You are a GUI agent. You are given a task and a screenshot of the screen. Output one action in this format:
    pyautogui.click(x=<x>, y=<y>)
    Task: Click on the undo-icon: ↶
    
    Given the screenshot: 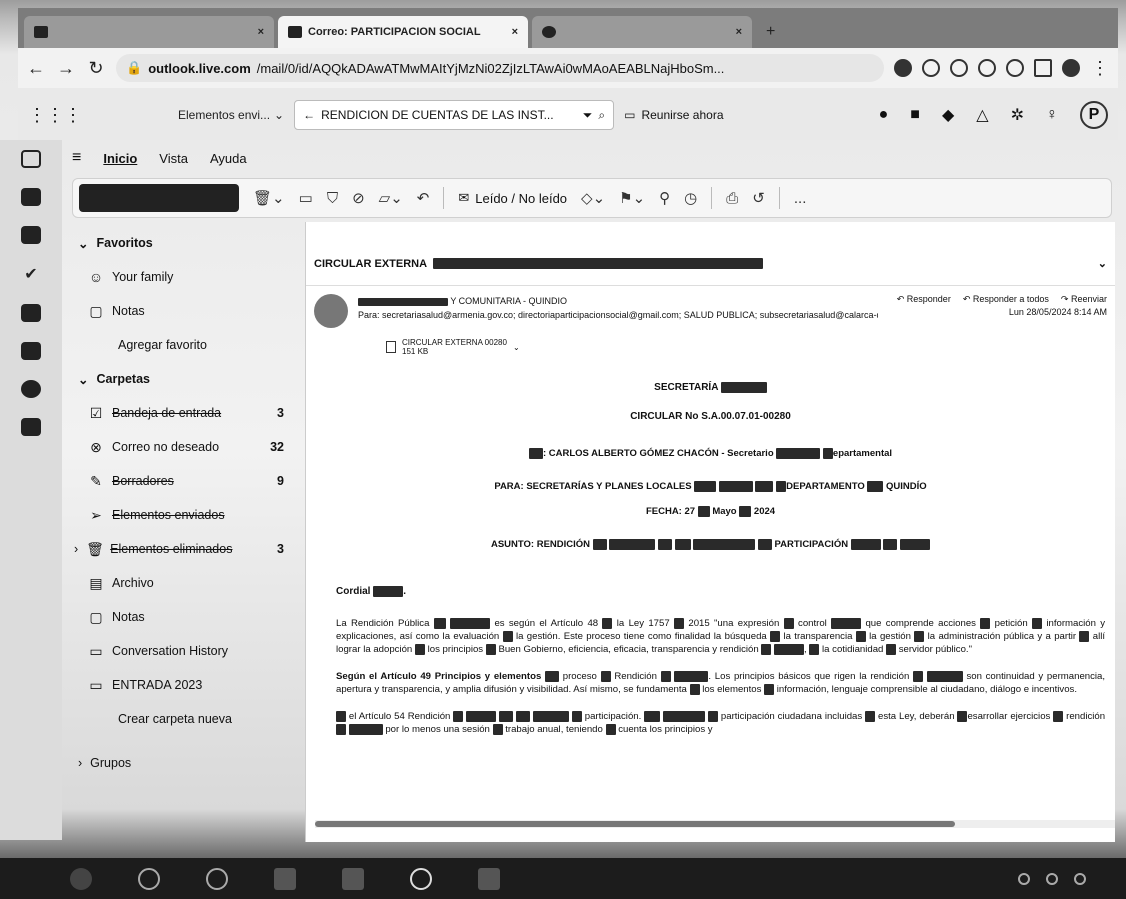 What is the action you would take?
    pyautogui.click(x=423, y=198)
    